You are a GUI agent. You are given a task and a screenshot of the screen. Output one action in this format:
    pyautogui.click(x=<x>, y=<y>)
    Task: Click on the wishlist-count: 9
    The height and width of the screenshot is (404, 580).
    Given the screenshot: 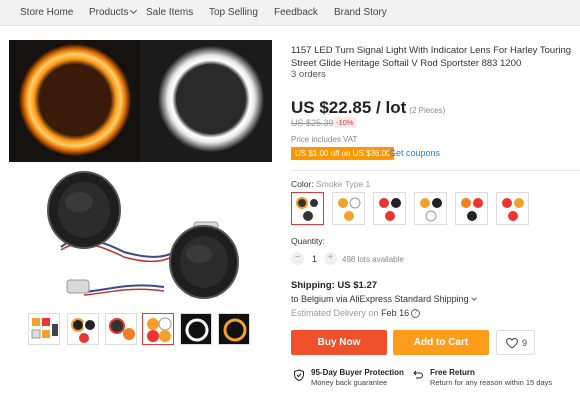 What is the action you would take?
    pyautogui.click(x=525, y=343)
    